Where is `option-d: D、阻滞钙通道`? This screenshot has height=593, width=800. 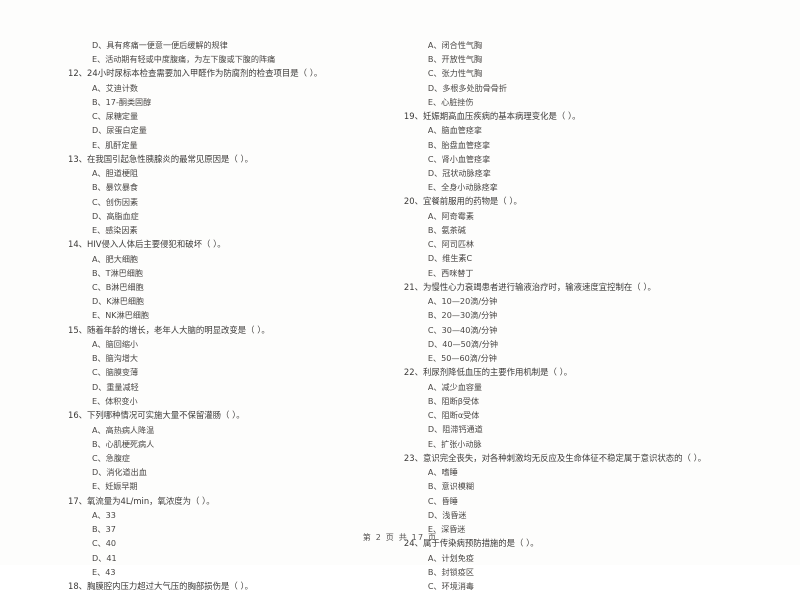 option-d: D、阻滞钙通道 is located at coordinates (607, 429).